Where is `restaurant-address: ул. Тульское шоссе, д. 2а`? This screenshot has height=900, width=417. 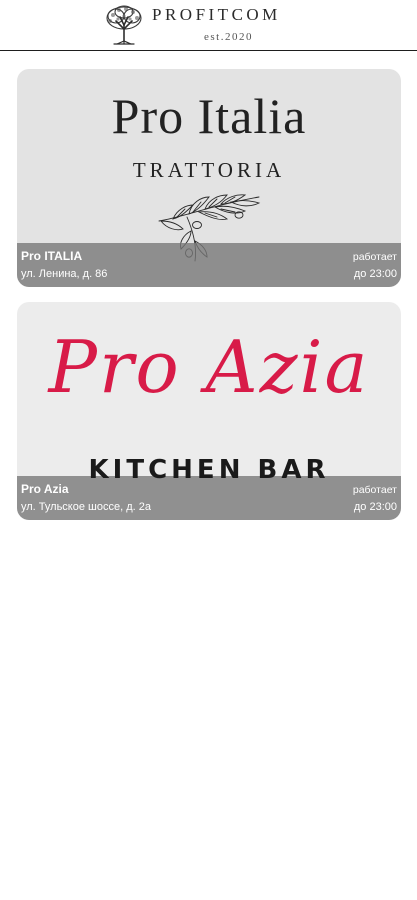
restaurant-address: ул. Тульское шоссе, д. 2а is located at coordinates (86, 507).